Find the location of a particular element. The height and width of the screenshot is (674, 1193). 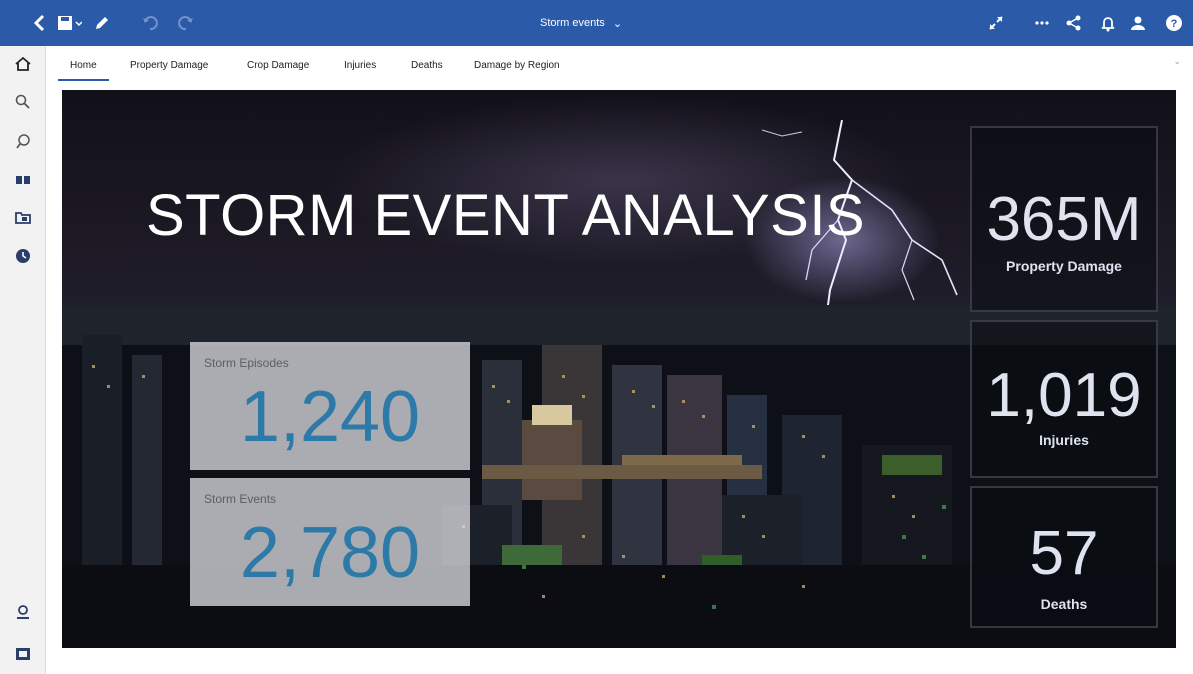

storm-events-tile: Storm Events 2,780 is located at coordinates (330, 542).